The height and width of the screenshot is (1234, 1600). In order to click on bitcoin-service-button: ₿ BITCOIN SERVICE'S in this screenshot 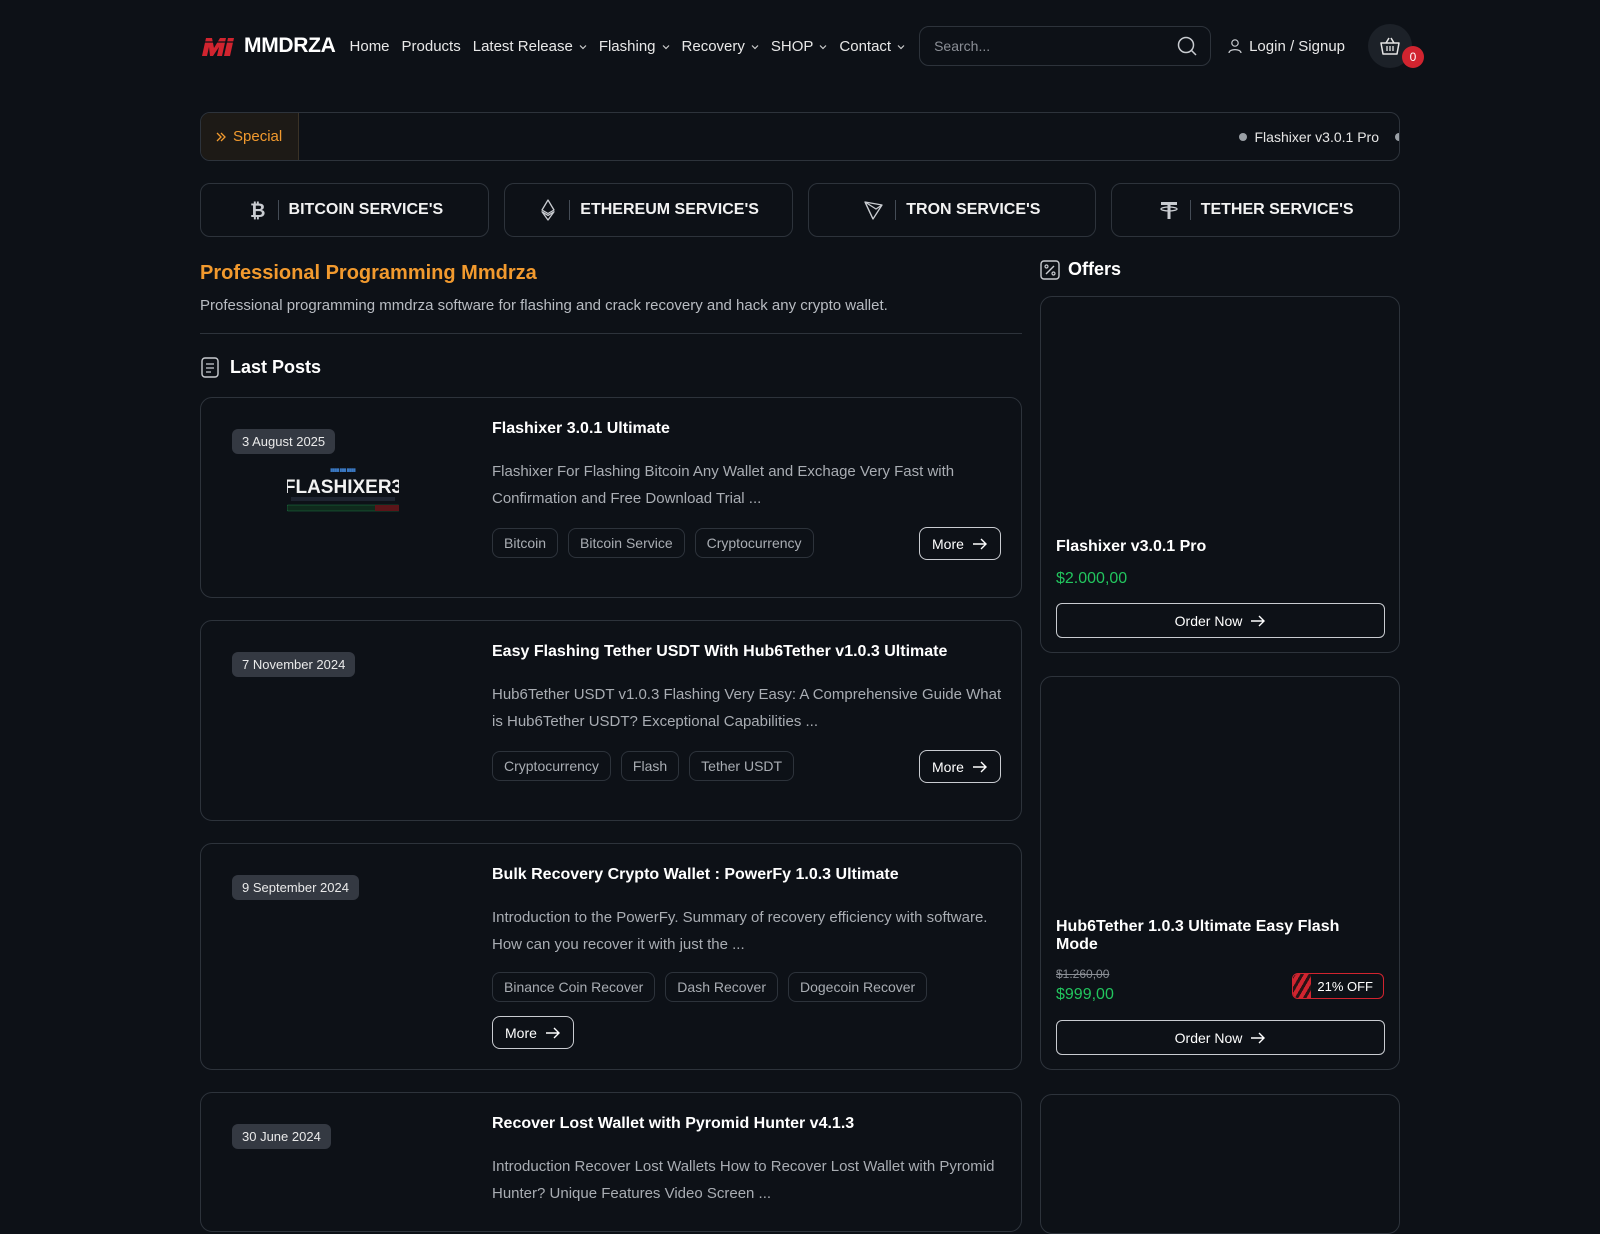, I will do `click(344, 210)`.